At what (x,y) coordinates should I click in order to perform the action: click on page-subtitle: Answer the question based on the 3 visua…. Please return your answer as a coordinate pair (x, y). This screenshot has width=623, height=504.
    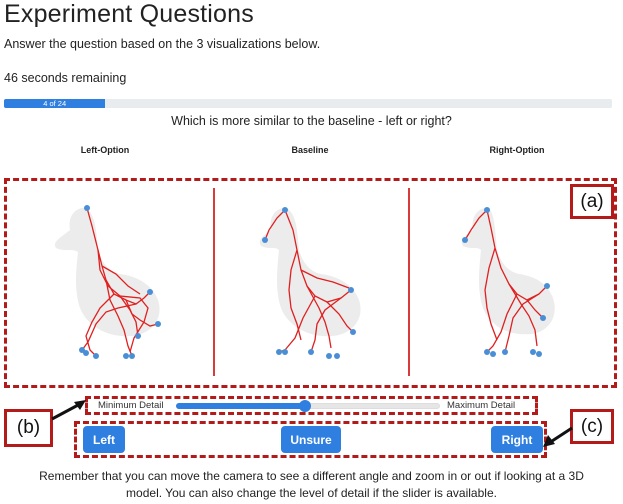
    Looking at the image, I should click on (162, 44).